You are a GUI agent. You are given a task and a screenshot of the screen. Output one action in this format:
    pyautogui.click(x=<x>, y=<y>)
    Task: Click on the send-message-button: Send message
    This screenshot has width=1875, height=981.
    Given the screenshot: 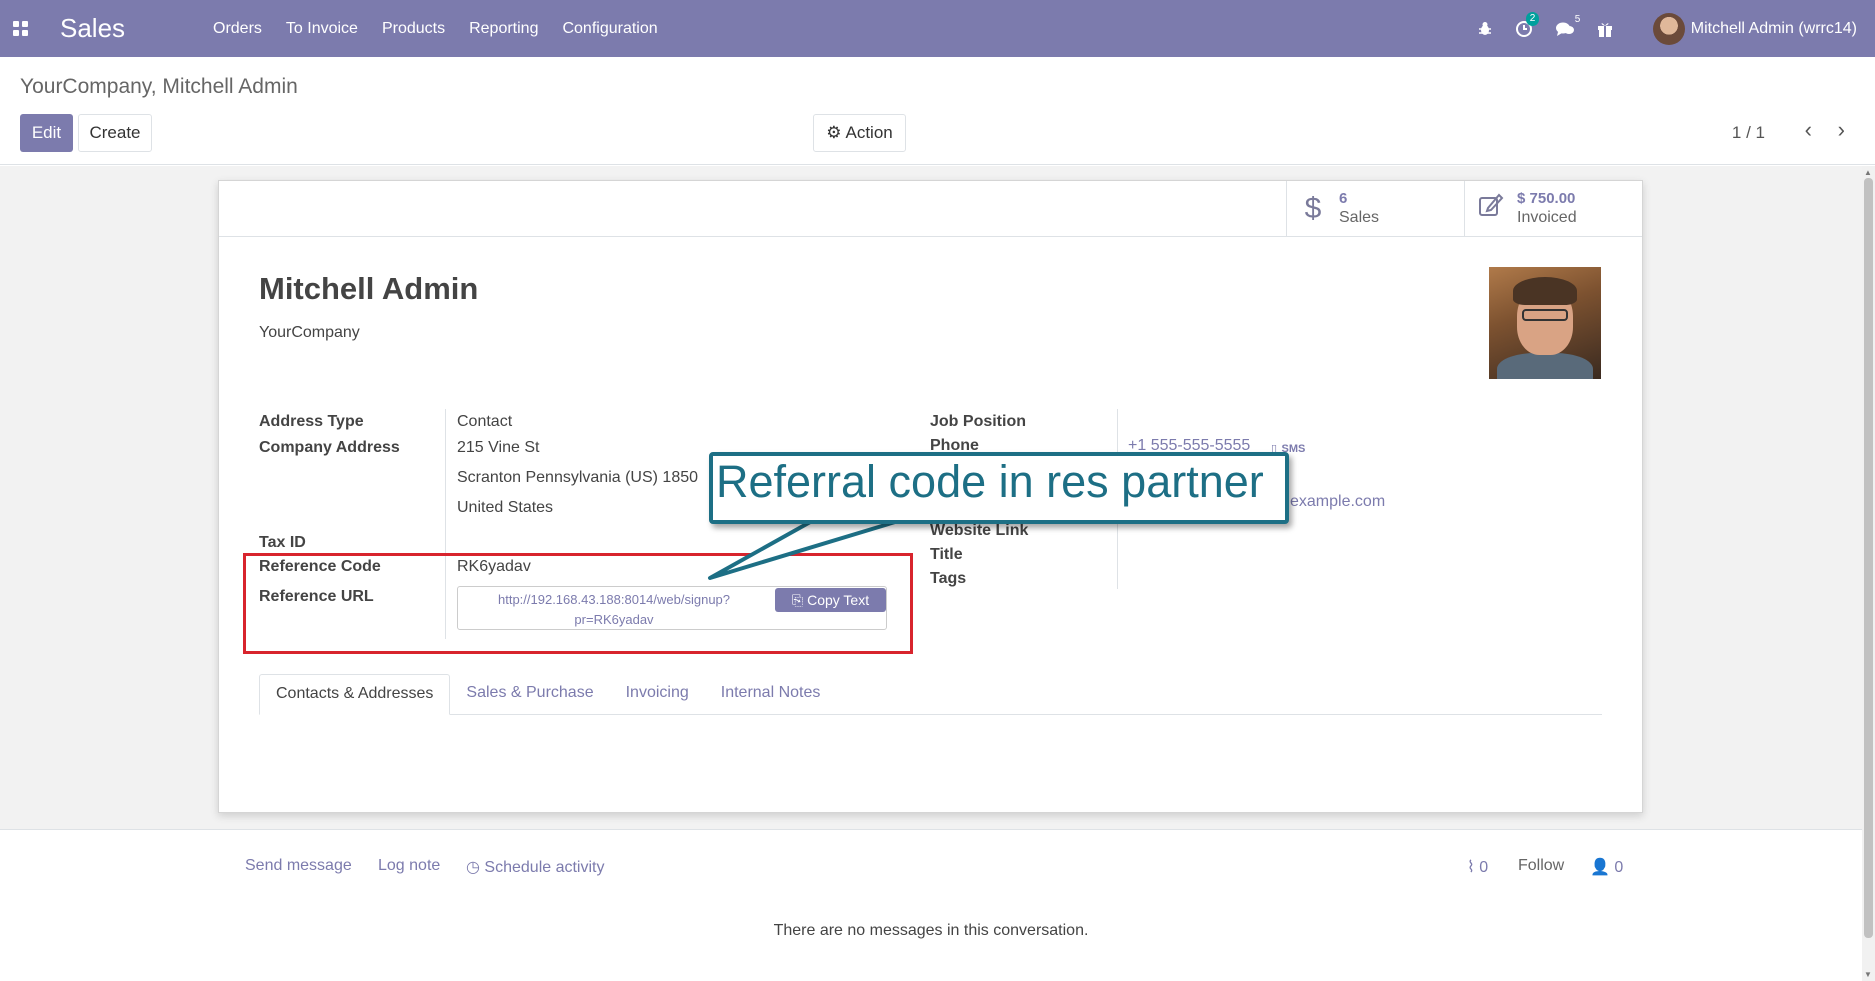 What is the action you would take?
    pyautogui.click(x=298, y=866)
    